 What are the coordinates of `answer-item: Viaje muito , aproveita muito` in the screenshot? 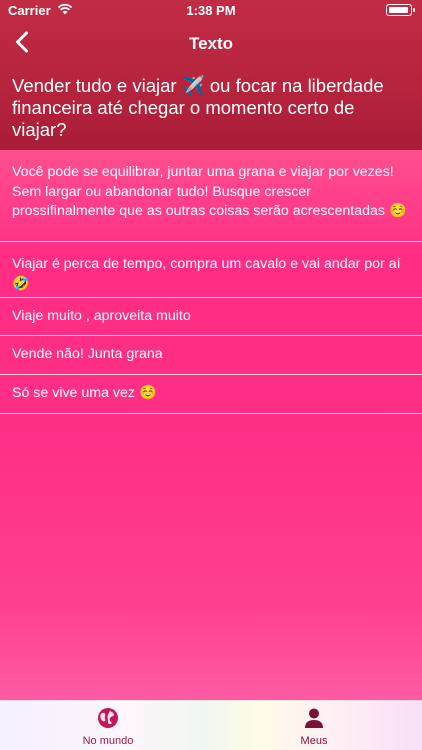 It's located at (211, 317).